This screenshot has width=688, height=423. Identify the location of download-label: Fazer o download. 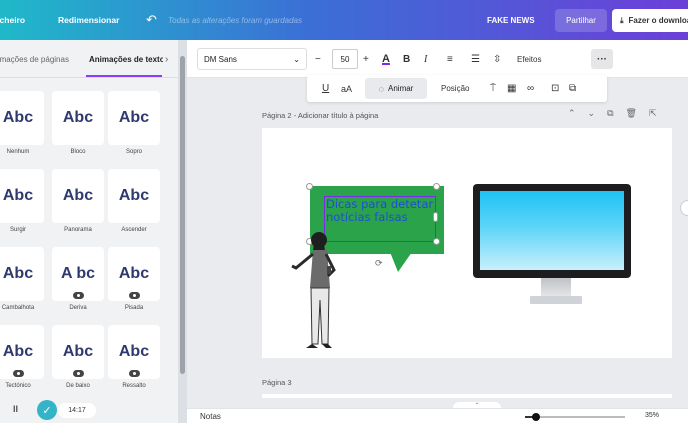
(658, 20).